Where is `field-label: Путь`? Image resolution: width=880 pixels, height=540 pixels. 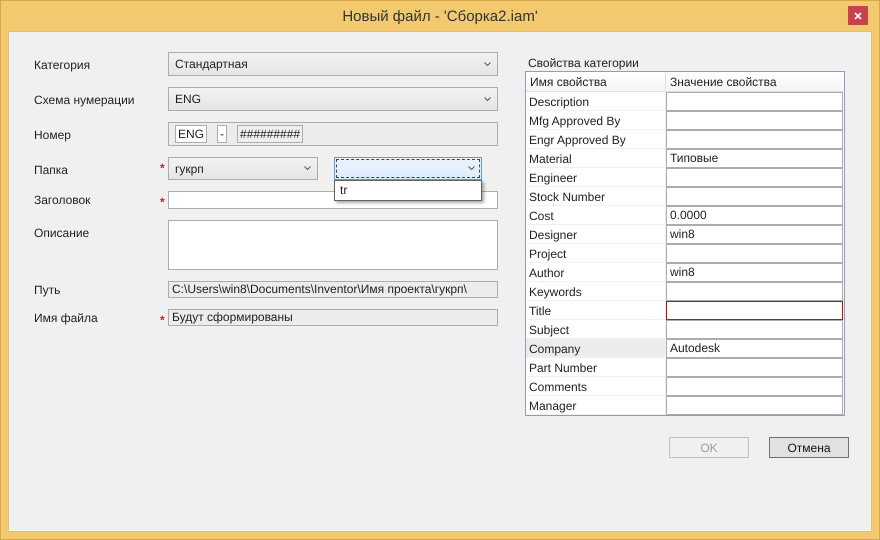
field-label: Путь is located at coordinates (48, 290).